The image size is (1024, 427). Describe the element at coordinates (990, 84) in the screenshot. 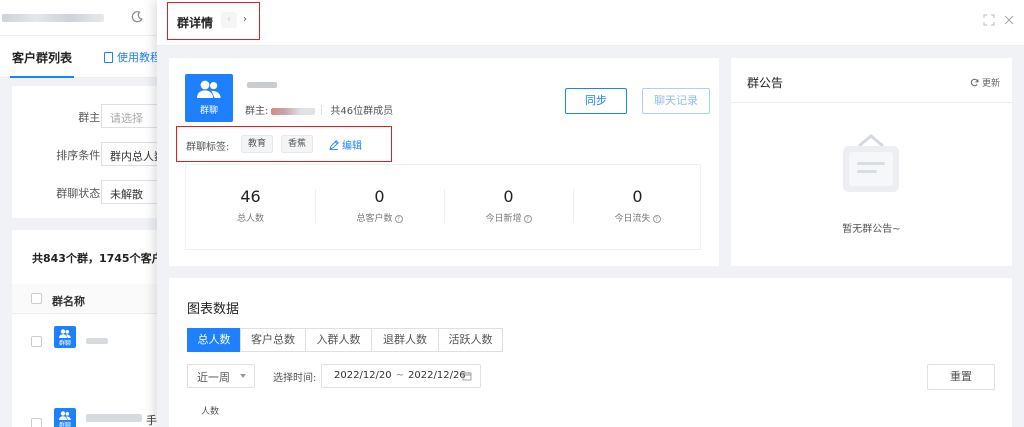

I see `refresh-label: 更新` at that location.